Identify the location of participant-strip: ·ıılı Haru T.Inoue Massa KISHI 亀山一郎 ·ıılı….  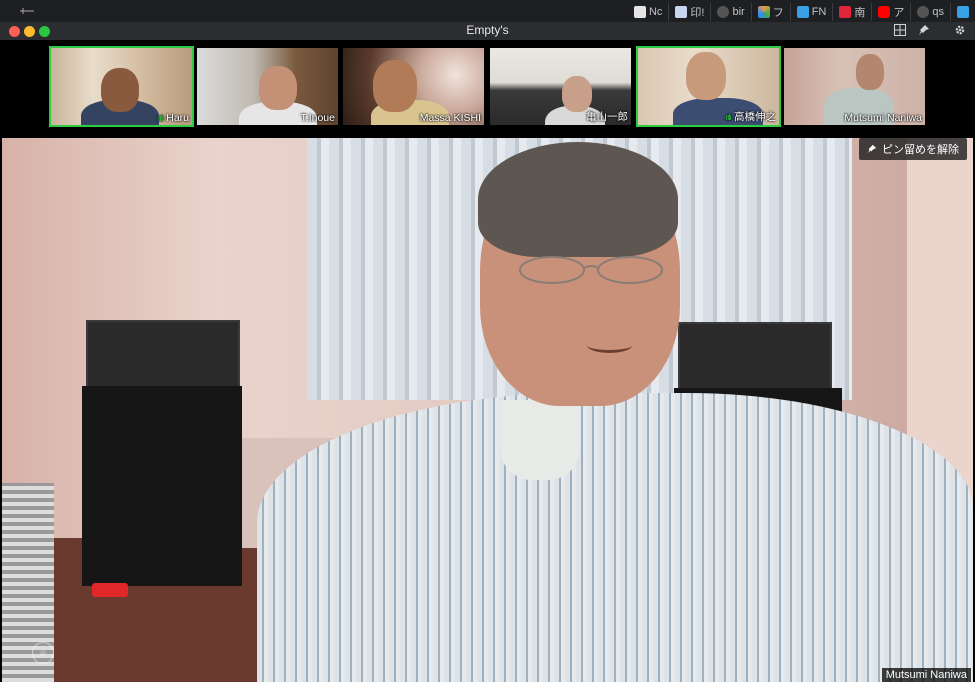
(487, 89).